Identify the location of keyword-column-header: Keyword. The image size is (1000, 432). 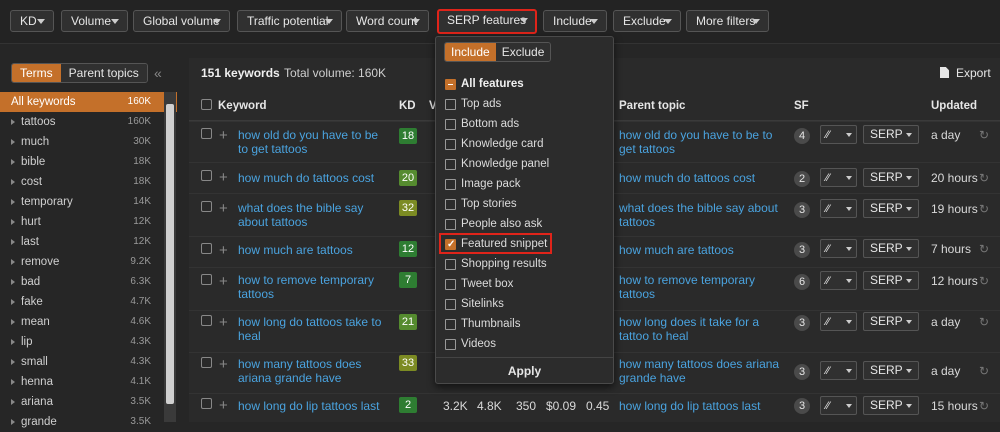
(242, 106).